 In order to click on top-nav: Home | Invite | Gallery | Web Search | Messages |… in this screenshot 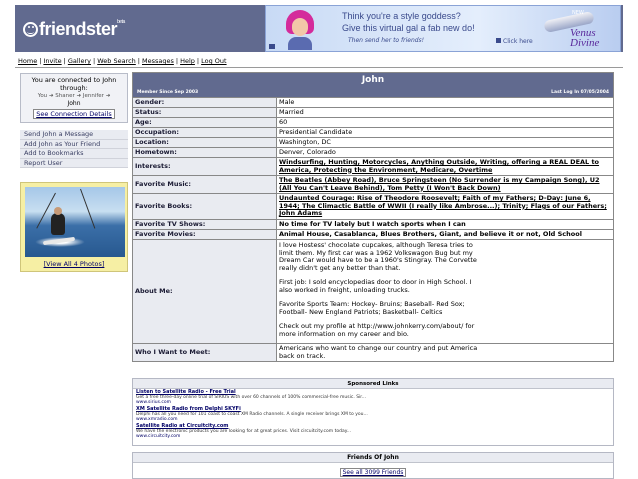, I will do `click(122, 61)`.